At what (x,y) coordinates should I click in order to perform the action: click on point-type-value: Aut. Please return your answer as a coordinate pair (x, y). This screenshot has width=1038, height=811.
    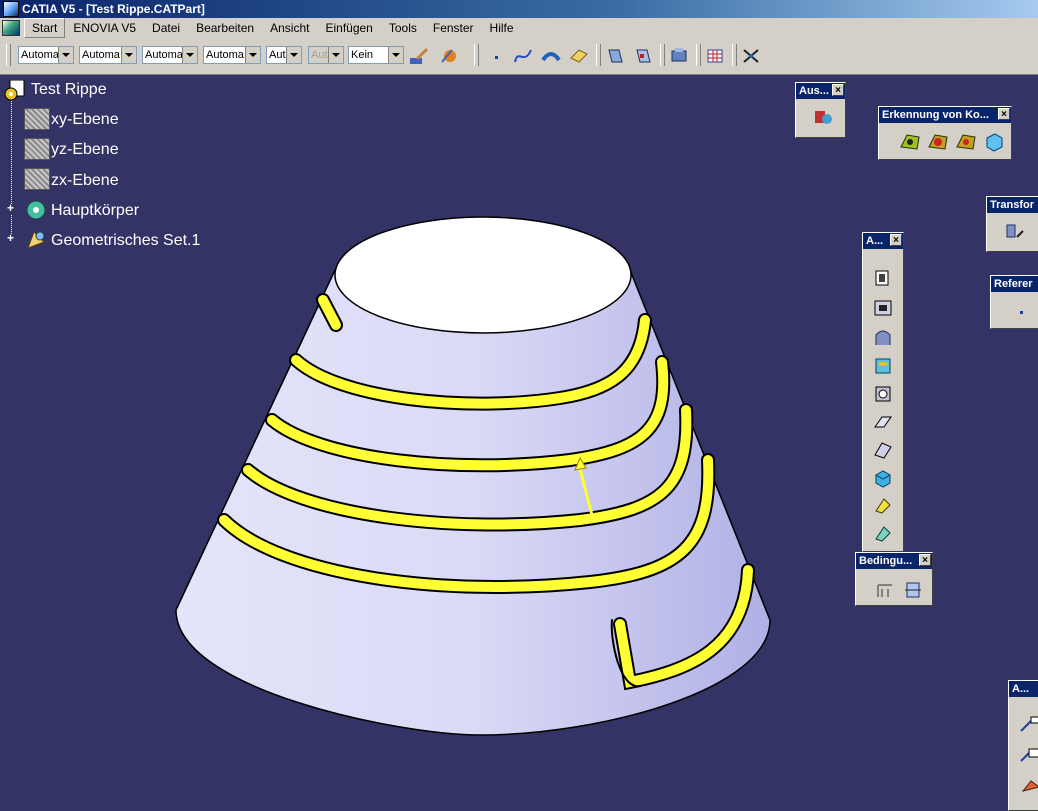
    Looking at the image, I should click on (277, 55).